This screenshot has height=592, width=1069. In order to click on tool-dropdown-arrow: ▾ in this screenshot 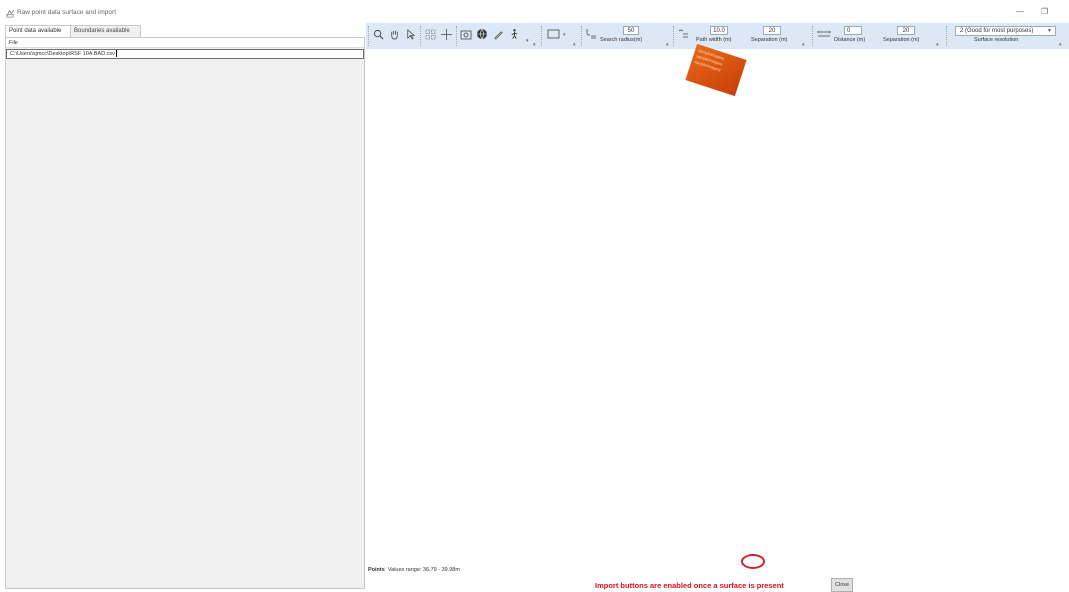, I will do `click(527, 41)`.